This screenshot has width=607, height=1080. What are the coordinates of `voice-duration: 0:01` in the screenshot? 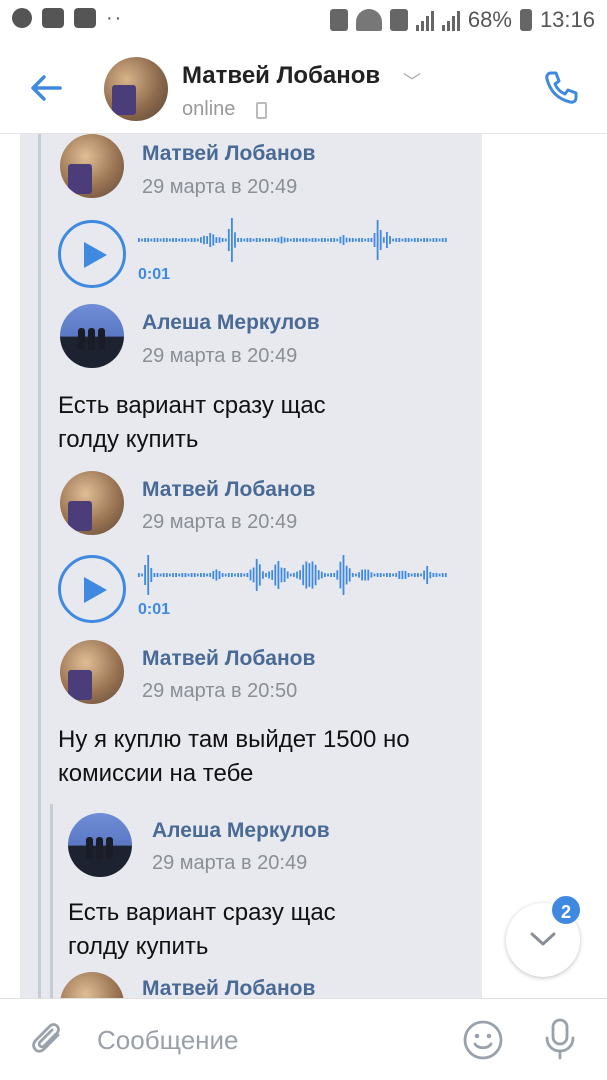 It's located at (154, 274).